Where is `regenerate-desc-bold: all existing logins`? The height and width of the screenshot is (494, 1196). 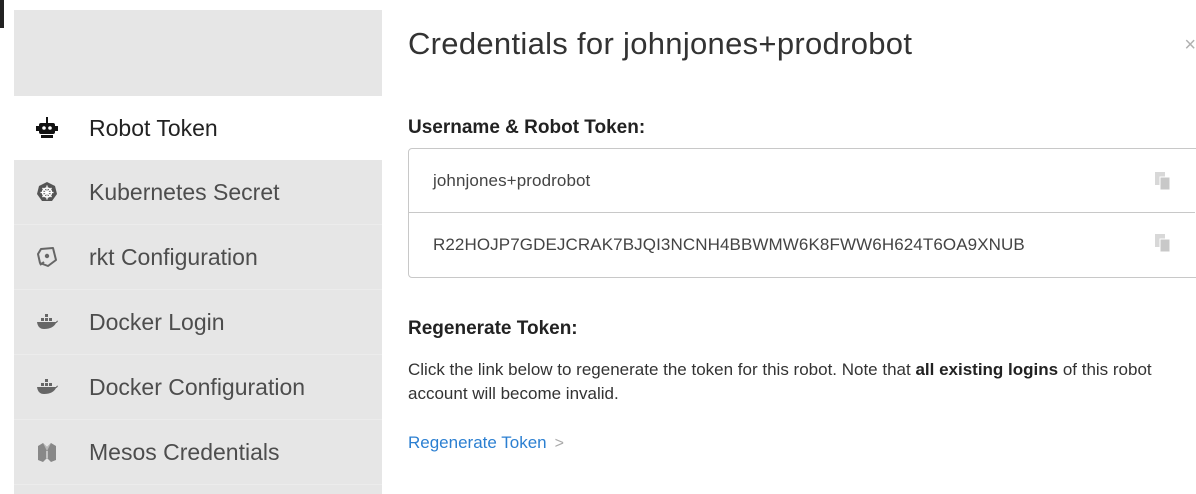 regenerate-desc-bold: all existing logins is located at coordinates (987, 369).